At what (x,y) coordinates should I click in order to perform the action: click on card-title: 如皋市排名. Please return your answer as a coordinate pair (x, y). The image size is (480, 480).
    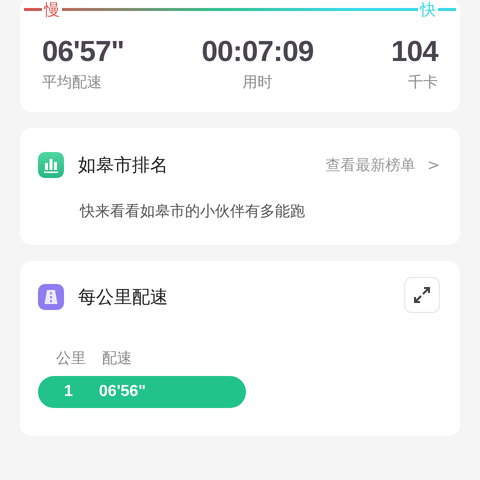
    Looking at the image, I should click on (123, 165).